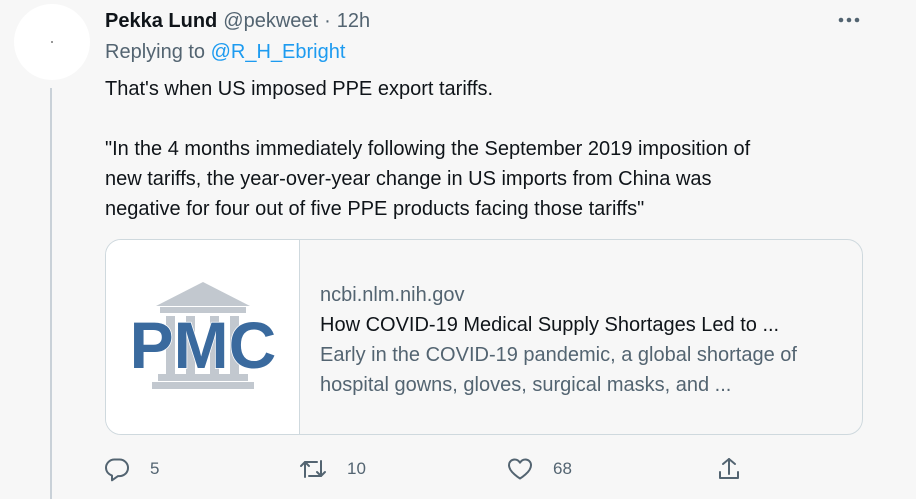 The width and height of the screenshot is (916, 499). I want to click on more-options-button, so click(849, 20).